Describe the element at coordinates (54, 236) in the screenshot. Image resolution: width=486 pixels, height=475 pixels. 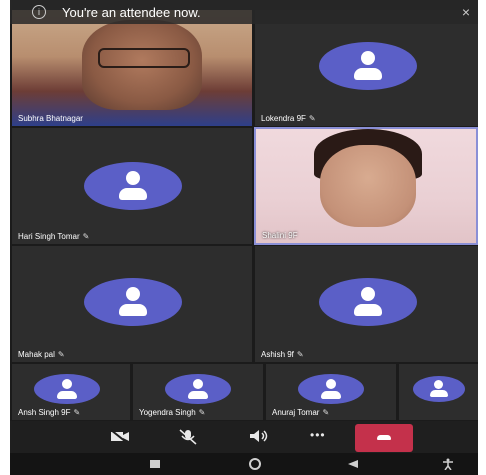
I see `participant-name: Hari Singh Tomar ✎` at that location.